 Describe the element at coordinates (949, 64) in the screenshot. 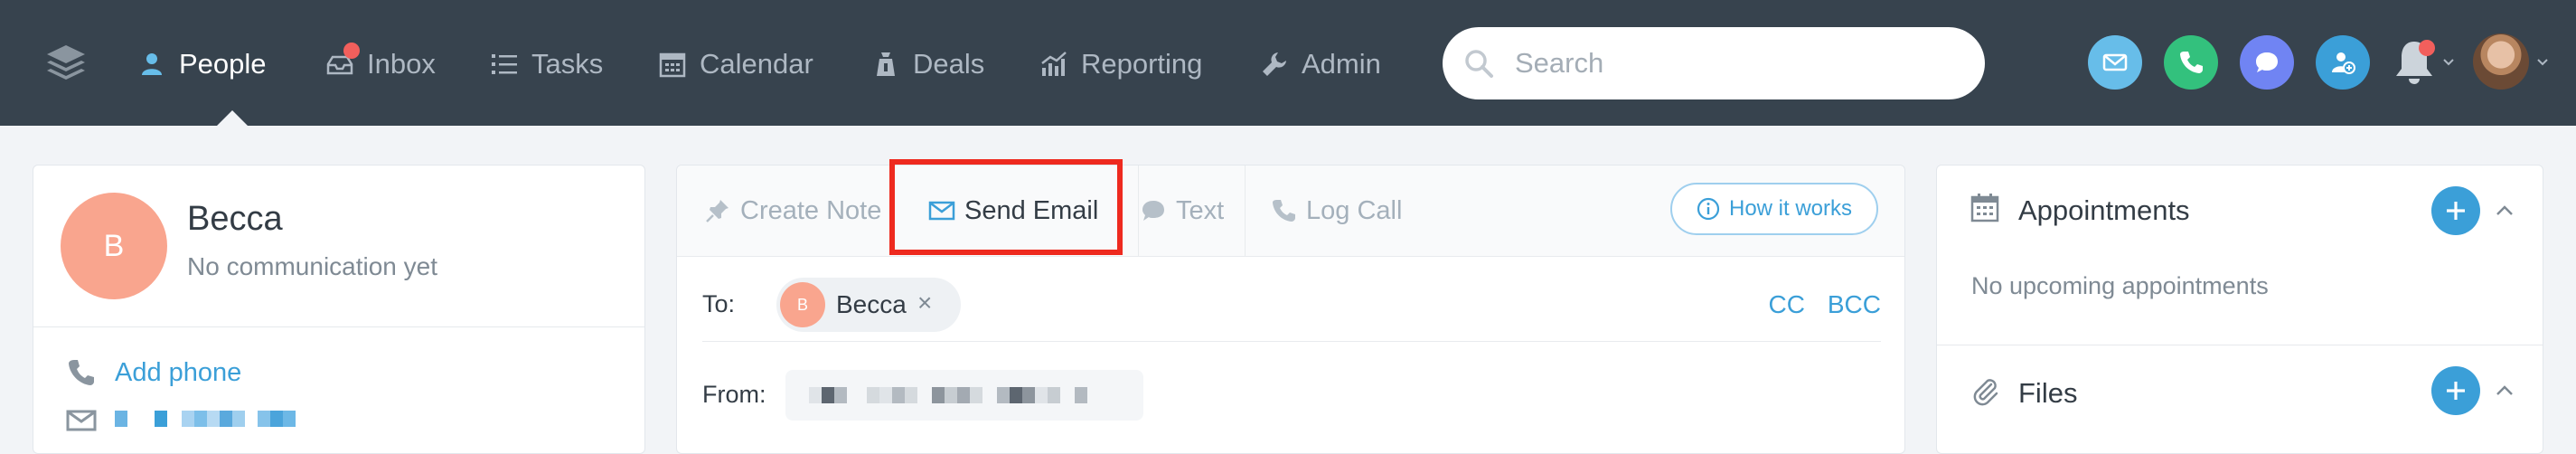

I see `nav-label: Deals` at that location.